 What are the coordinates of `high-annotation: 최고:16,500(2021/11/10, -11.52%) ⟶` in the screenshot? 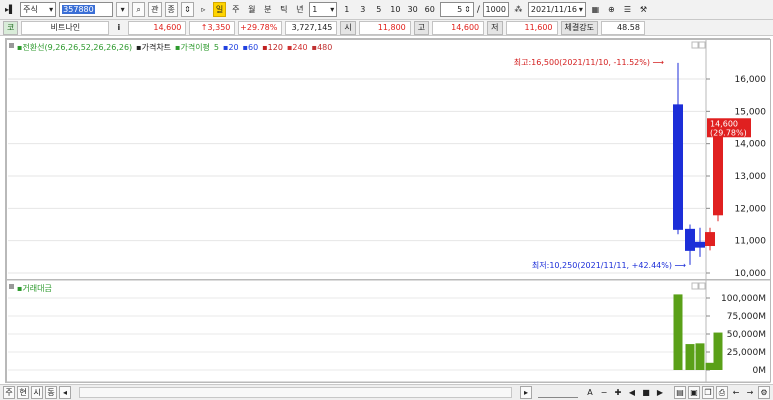 It's located at (589, 62).